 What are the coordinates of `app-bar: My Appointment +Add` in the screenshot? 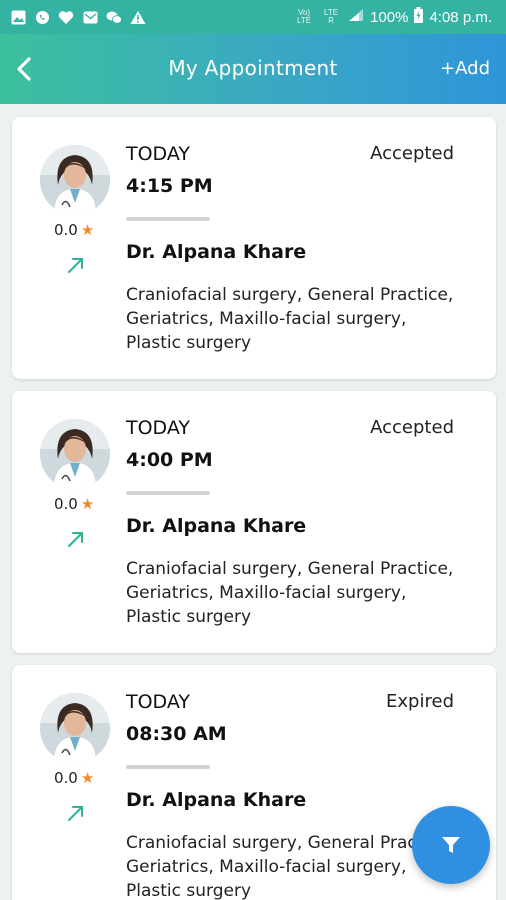 It's located at (253, 69).